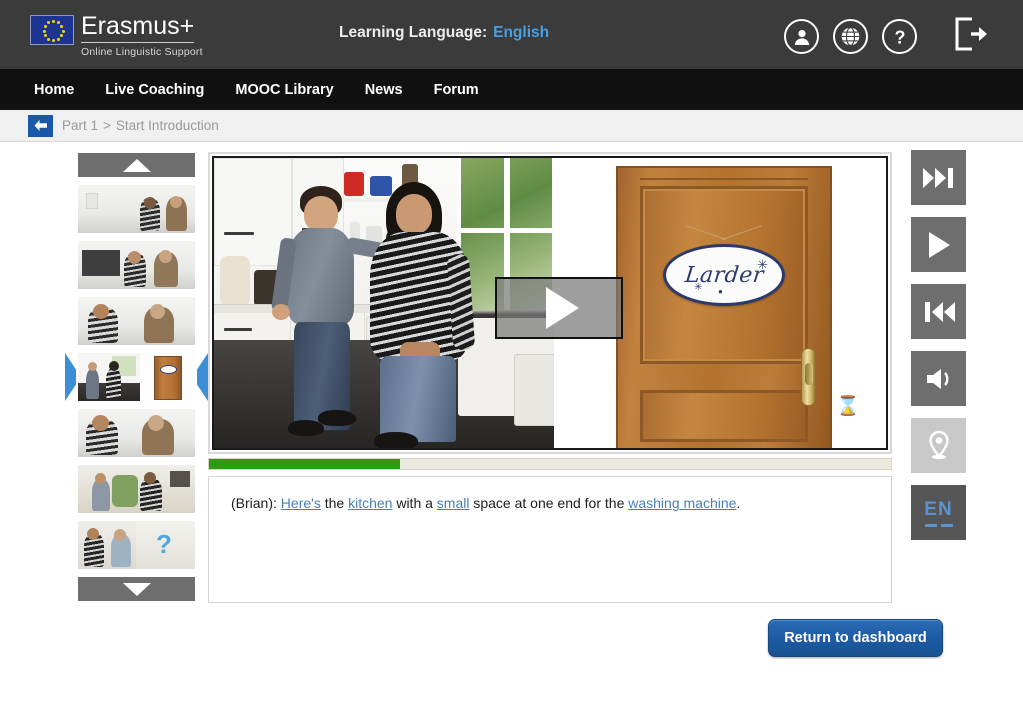 This screenshot has height=722, width=1023. Describe the element at coordinates (801, 36) in the screenshot. I see `user-profile-icon` at that location.